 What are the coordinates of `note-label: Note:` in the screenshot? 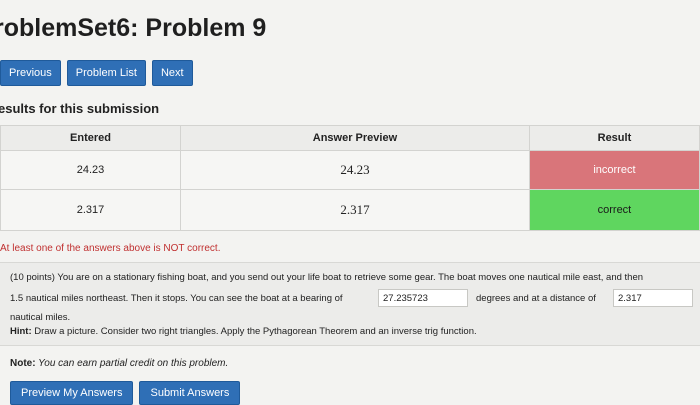 It's located at (23, 363).